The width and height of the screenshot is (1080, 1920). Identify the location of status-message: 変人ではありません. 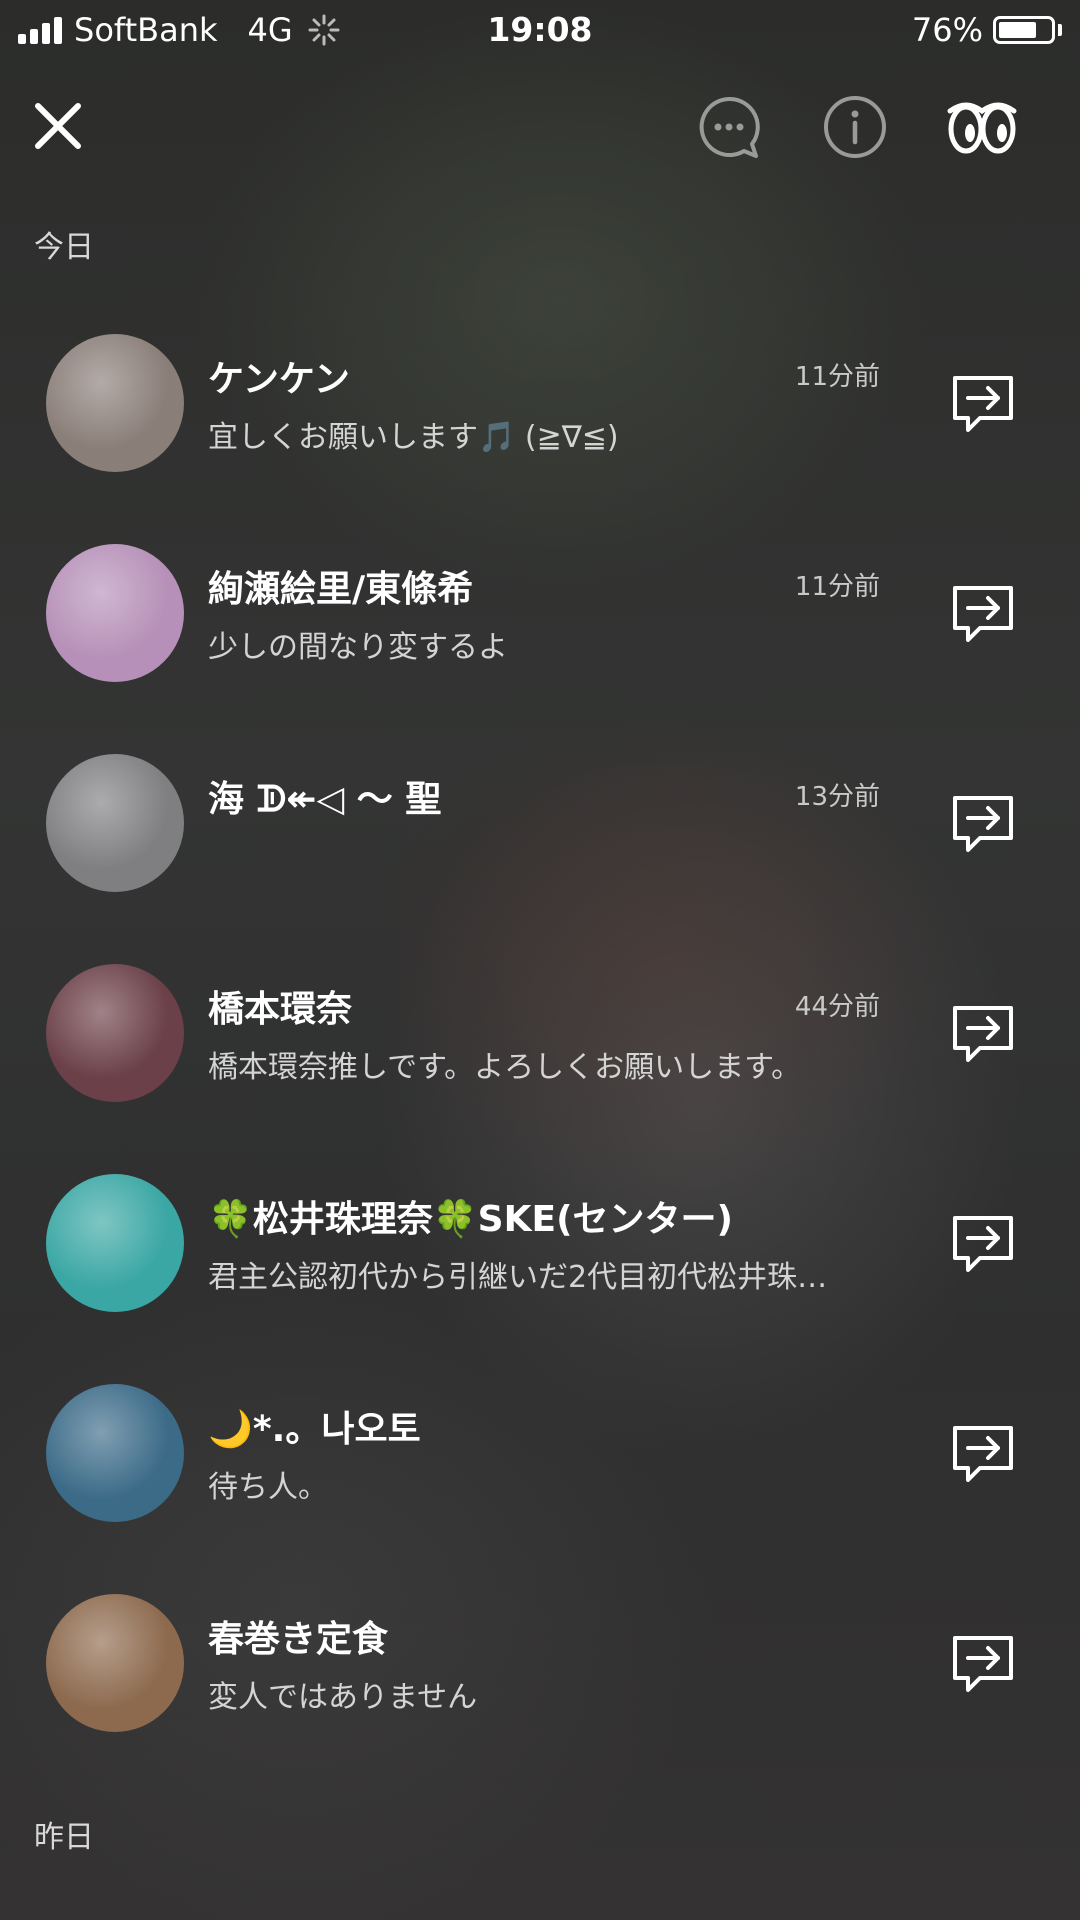
(343, 1697).